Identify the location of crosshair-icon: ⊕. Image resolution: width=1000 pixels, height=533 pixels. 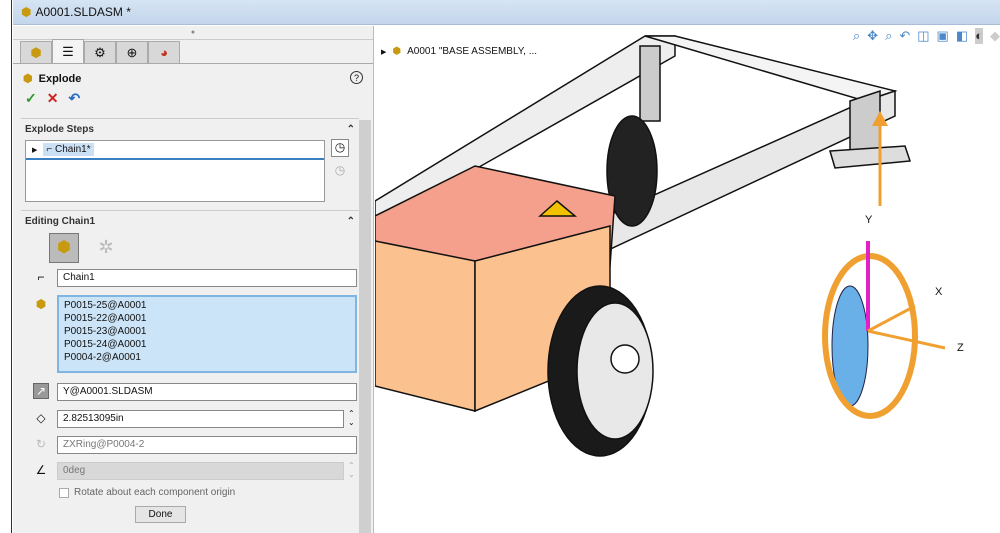
(132, 52).